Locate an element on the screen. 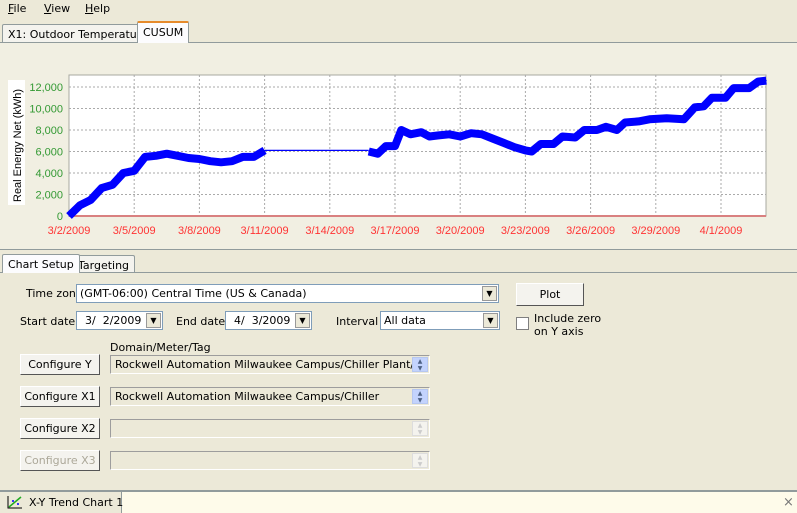 The height and width of the screenshot is (513, 797). y-tick-label: 2,000 is located at coordinates (49, 196).